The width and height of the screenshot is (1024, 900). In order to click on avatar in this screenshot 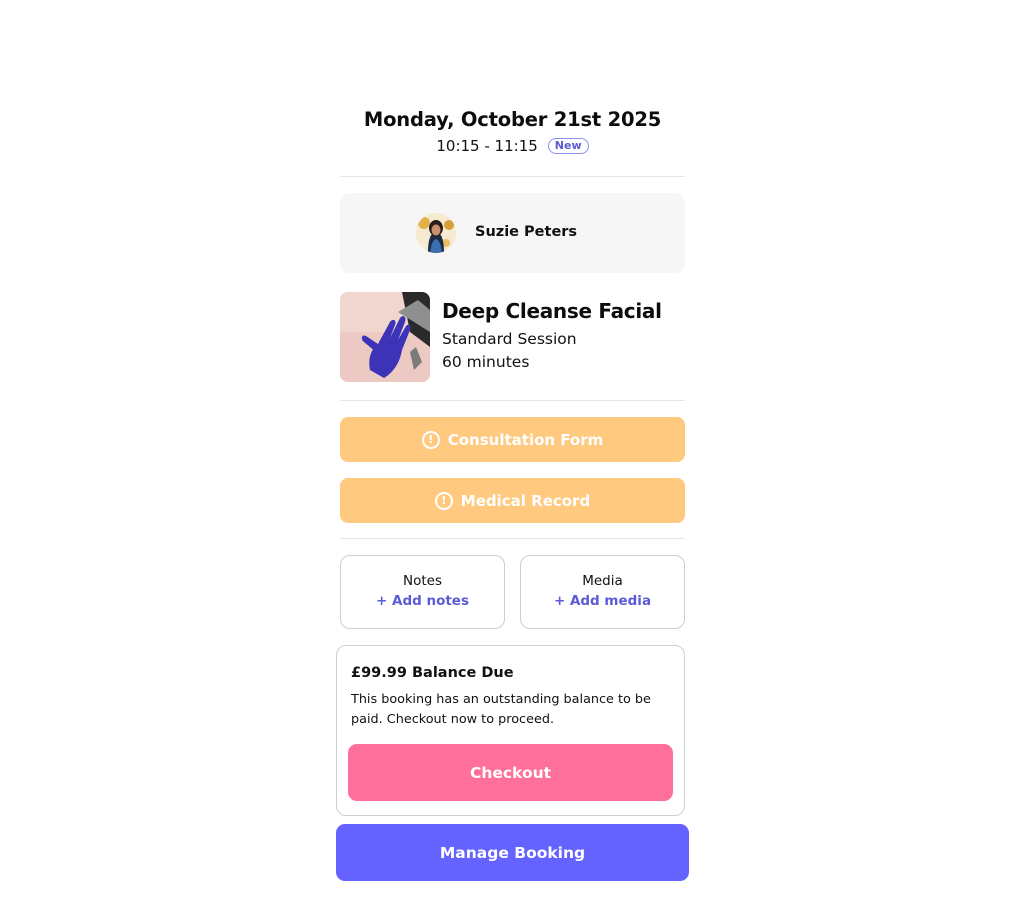, I will do `click(436, 233)`.